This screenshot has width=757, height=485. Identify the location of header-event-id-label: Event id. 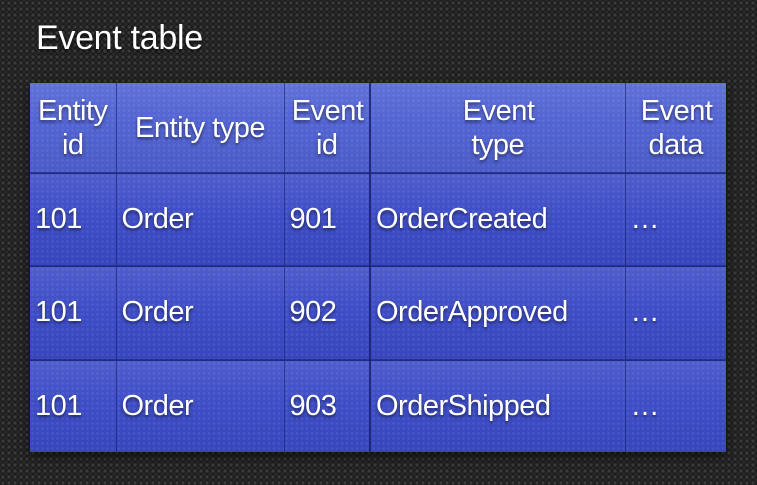
(327, 127).